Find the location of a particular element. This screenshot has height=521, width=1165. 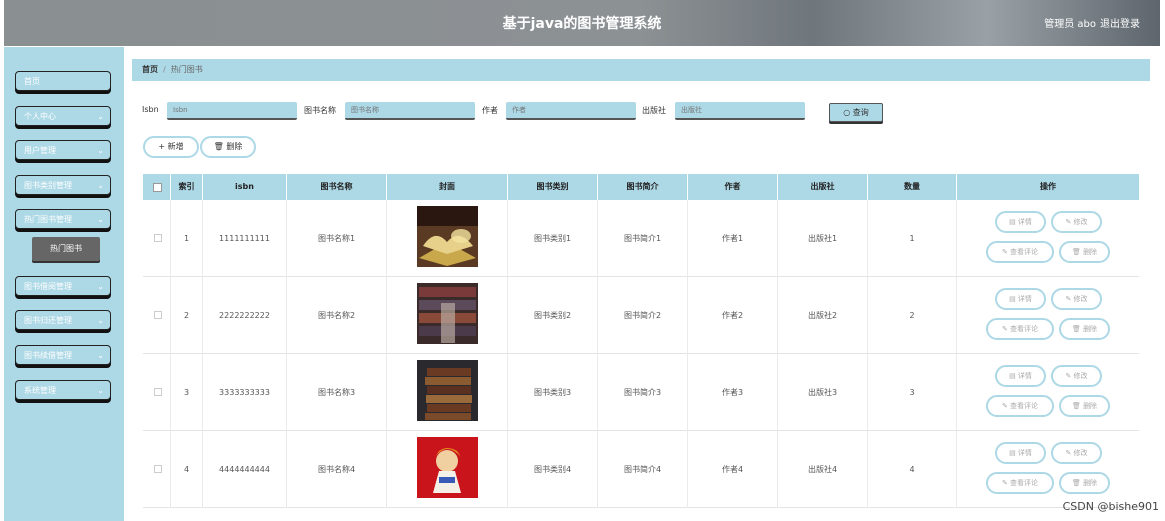

sidebar-item-label: 首页 is located at coordinates (32, 81).